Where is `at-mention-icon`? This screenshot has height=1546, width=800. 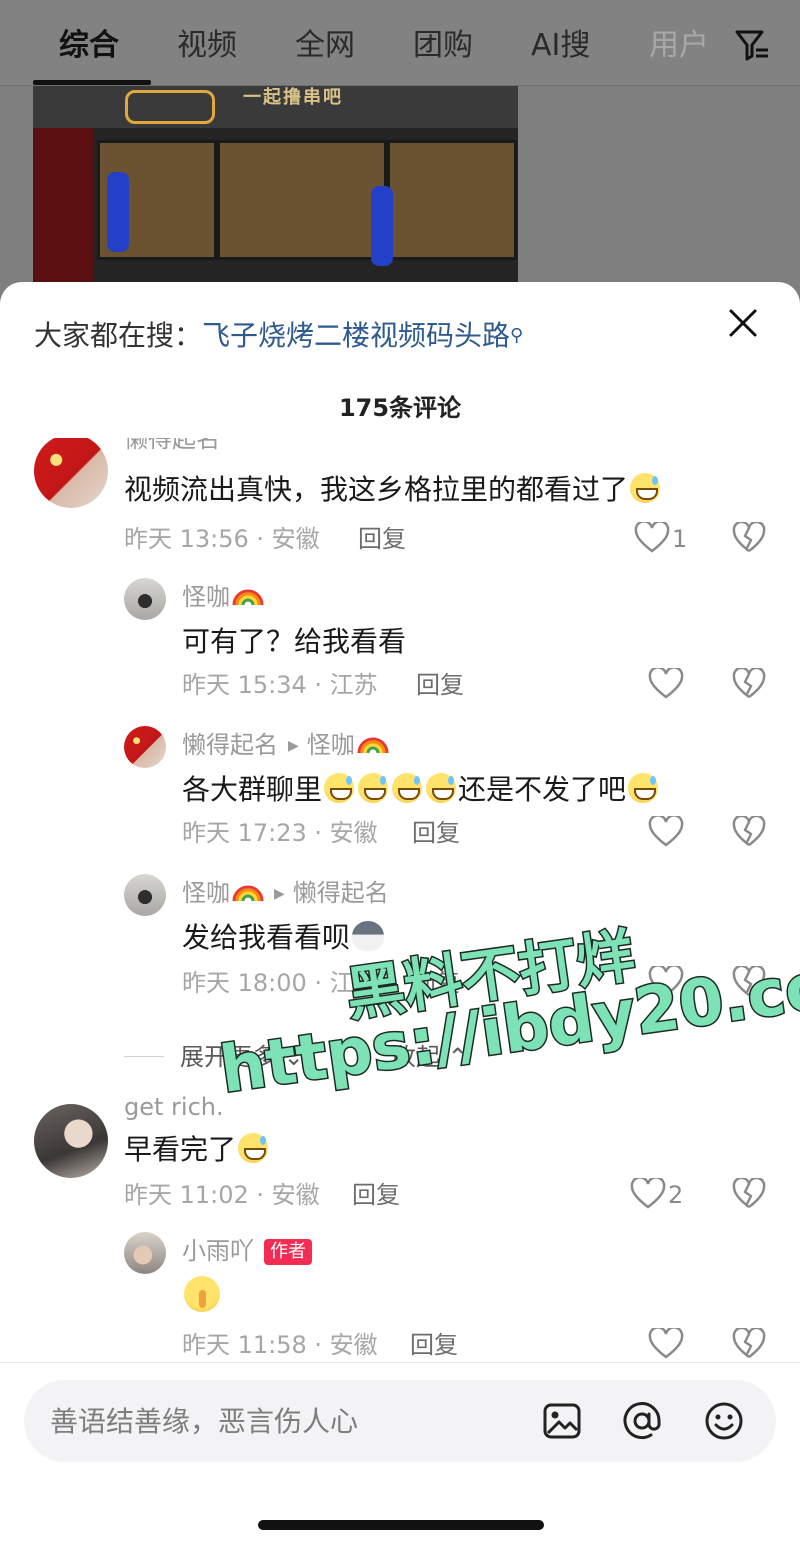
at-mention-icon is located at coordinates (642, 1421).